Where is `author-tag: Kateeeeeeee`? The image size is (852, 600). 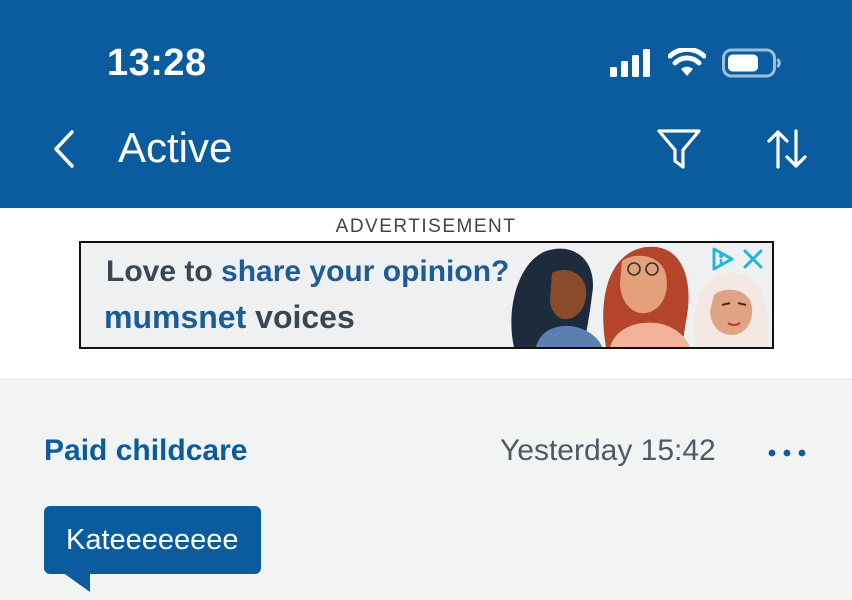
author-tag: Kateeeeeeee is located at coordinates (152, 540).